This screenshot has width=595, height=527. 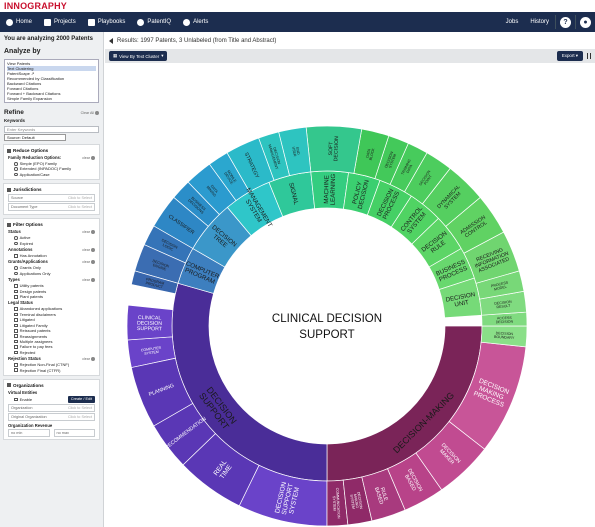 What do you see at coordinates (35, 137) in the screenshot?
I see `source-select: Source: Default` at bounding box center [35, 137].